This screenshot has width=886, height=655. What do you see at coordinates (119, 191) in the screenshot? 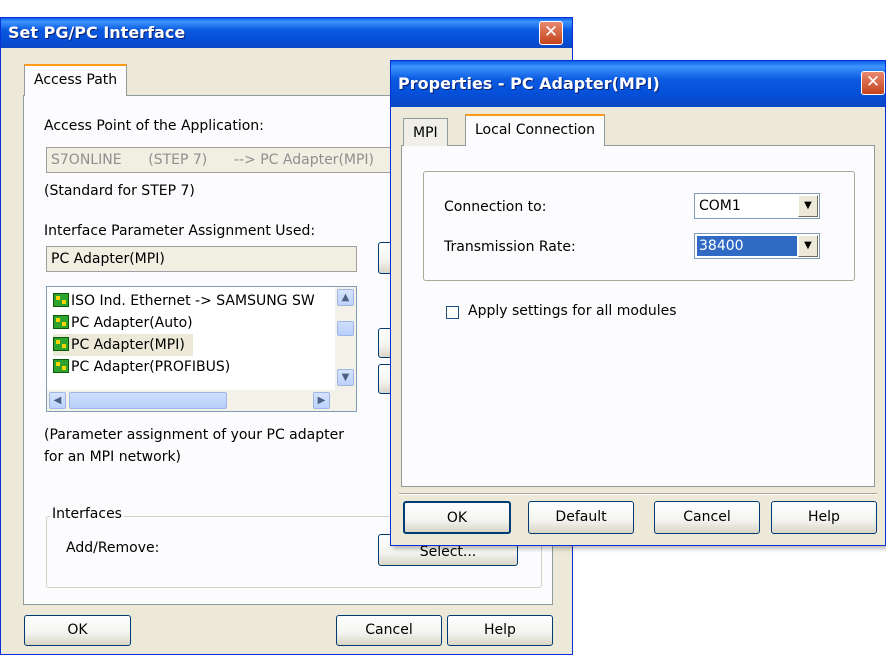
I see `standard-note: (Standard for STEP 7)` at bounding box center [119, 191].